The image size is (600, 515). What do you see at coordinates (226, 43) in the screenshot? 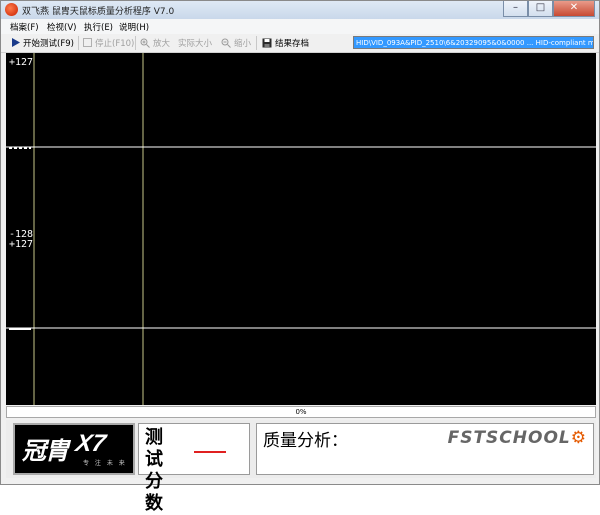
I see `zoom-out-icon` at bounding box center [226, 43].